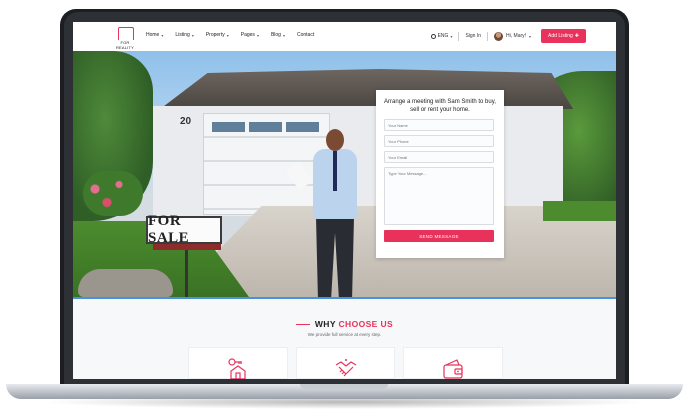  I want to click on phone-input, so click(439, 141).